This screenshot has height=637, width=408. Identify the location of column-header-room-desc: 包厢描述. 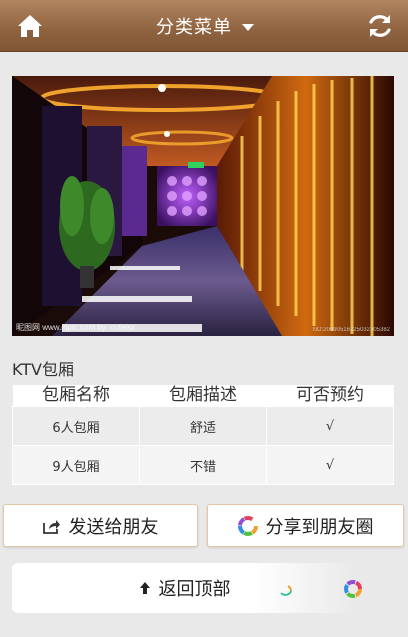
(203, 396).